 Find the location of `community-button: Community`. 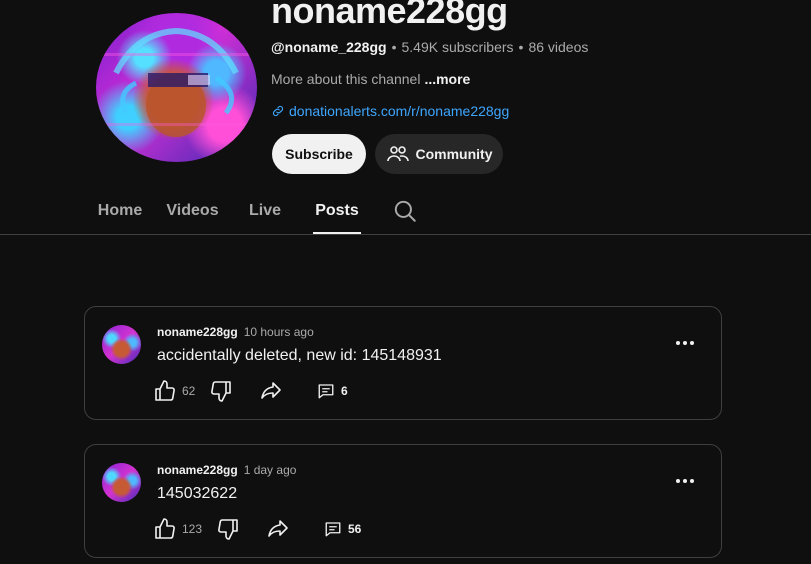

community-button: Community is located at coordinates (439, 154).